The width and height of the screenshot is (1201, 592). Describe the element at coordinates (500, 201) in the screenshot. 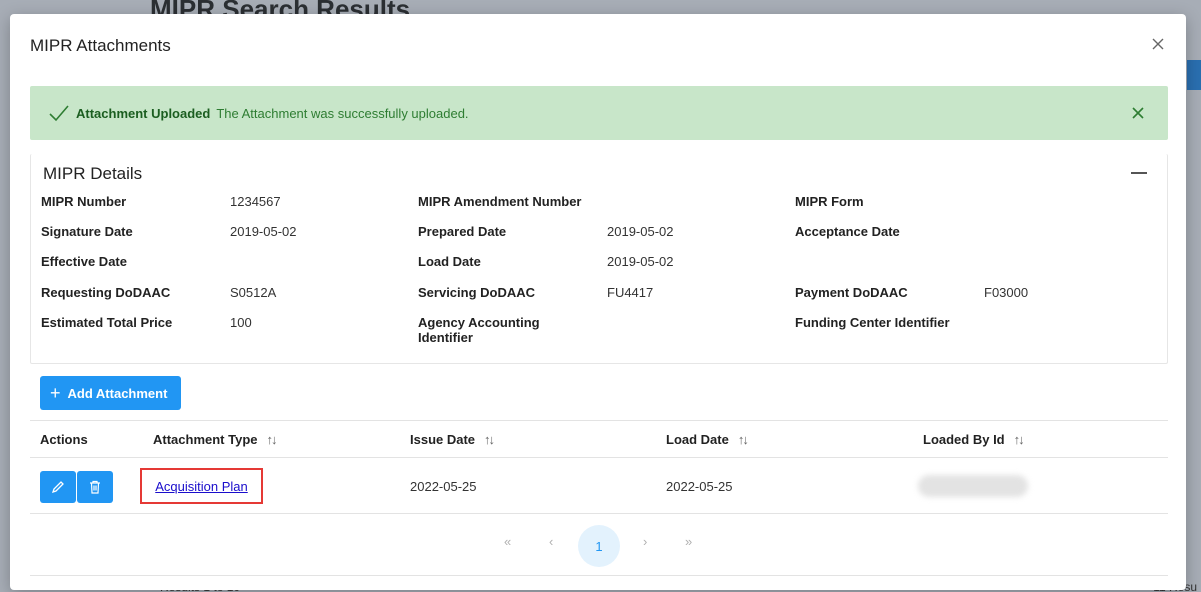

I see `amendment-label: MIPR Amendment Number` at that location.